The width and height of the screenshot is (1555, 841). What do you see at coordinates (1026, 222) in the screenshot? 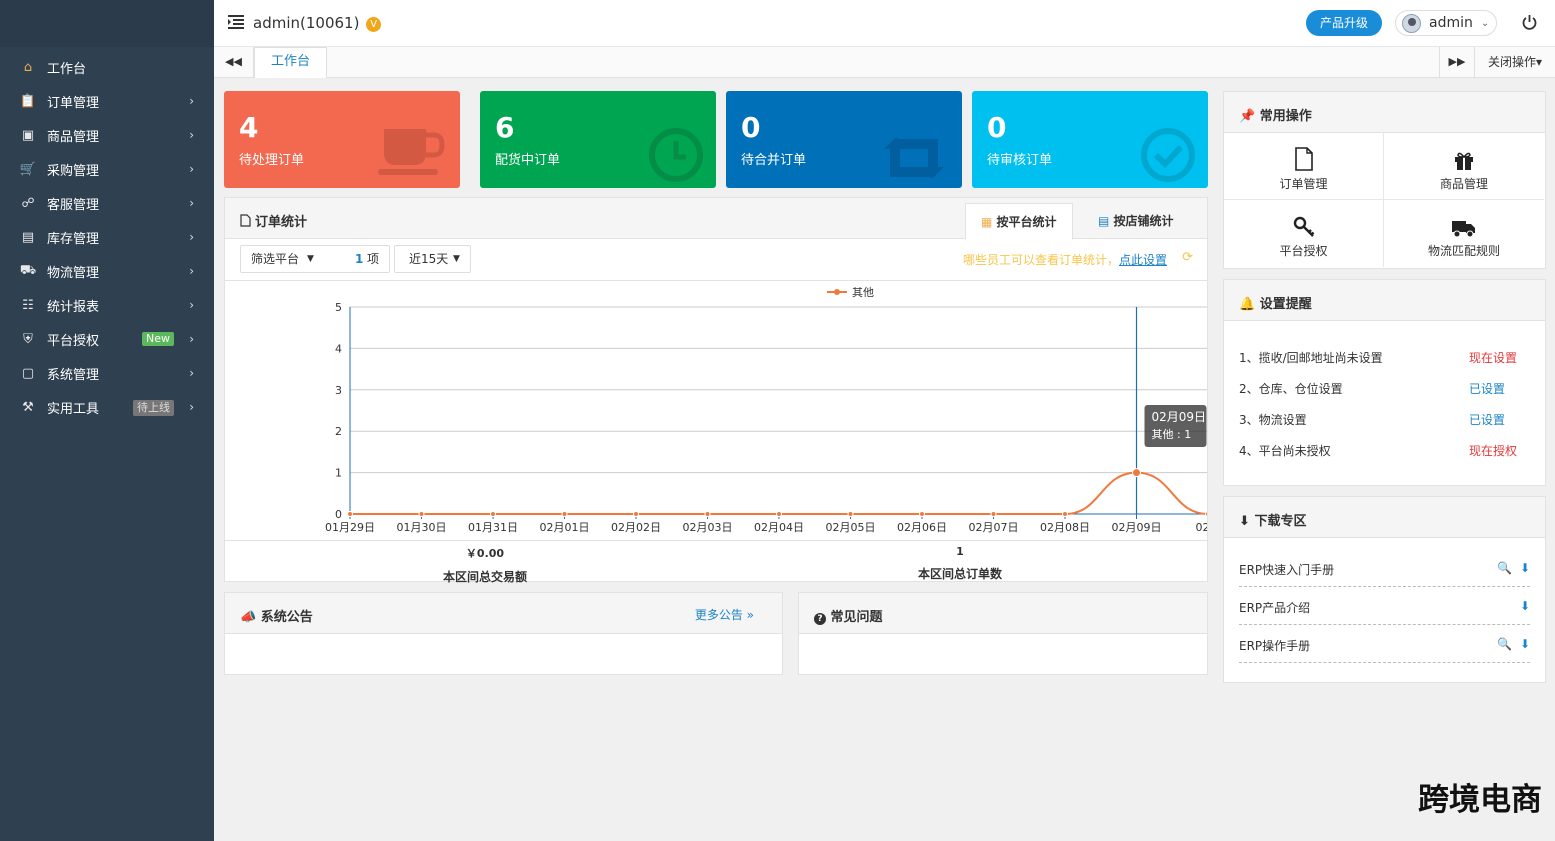
I see `tab-by-platform-label: 按平台统计` at bounding box center [1026, 222].